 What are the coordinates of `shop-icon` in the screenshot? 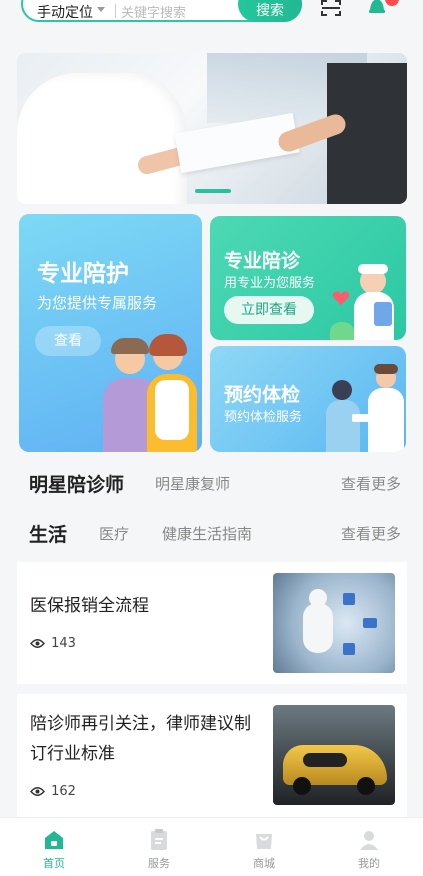 It's located at (264, 841).